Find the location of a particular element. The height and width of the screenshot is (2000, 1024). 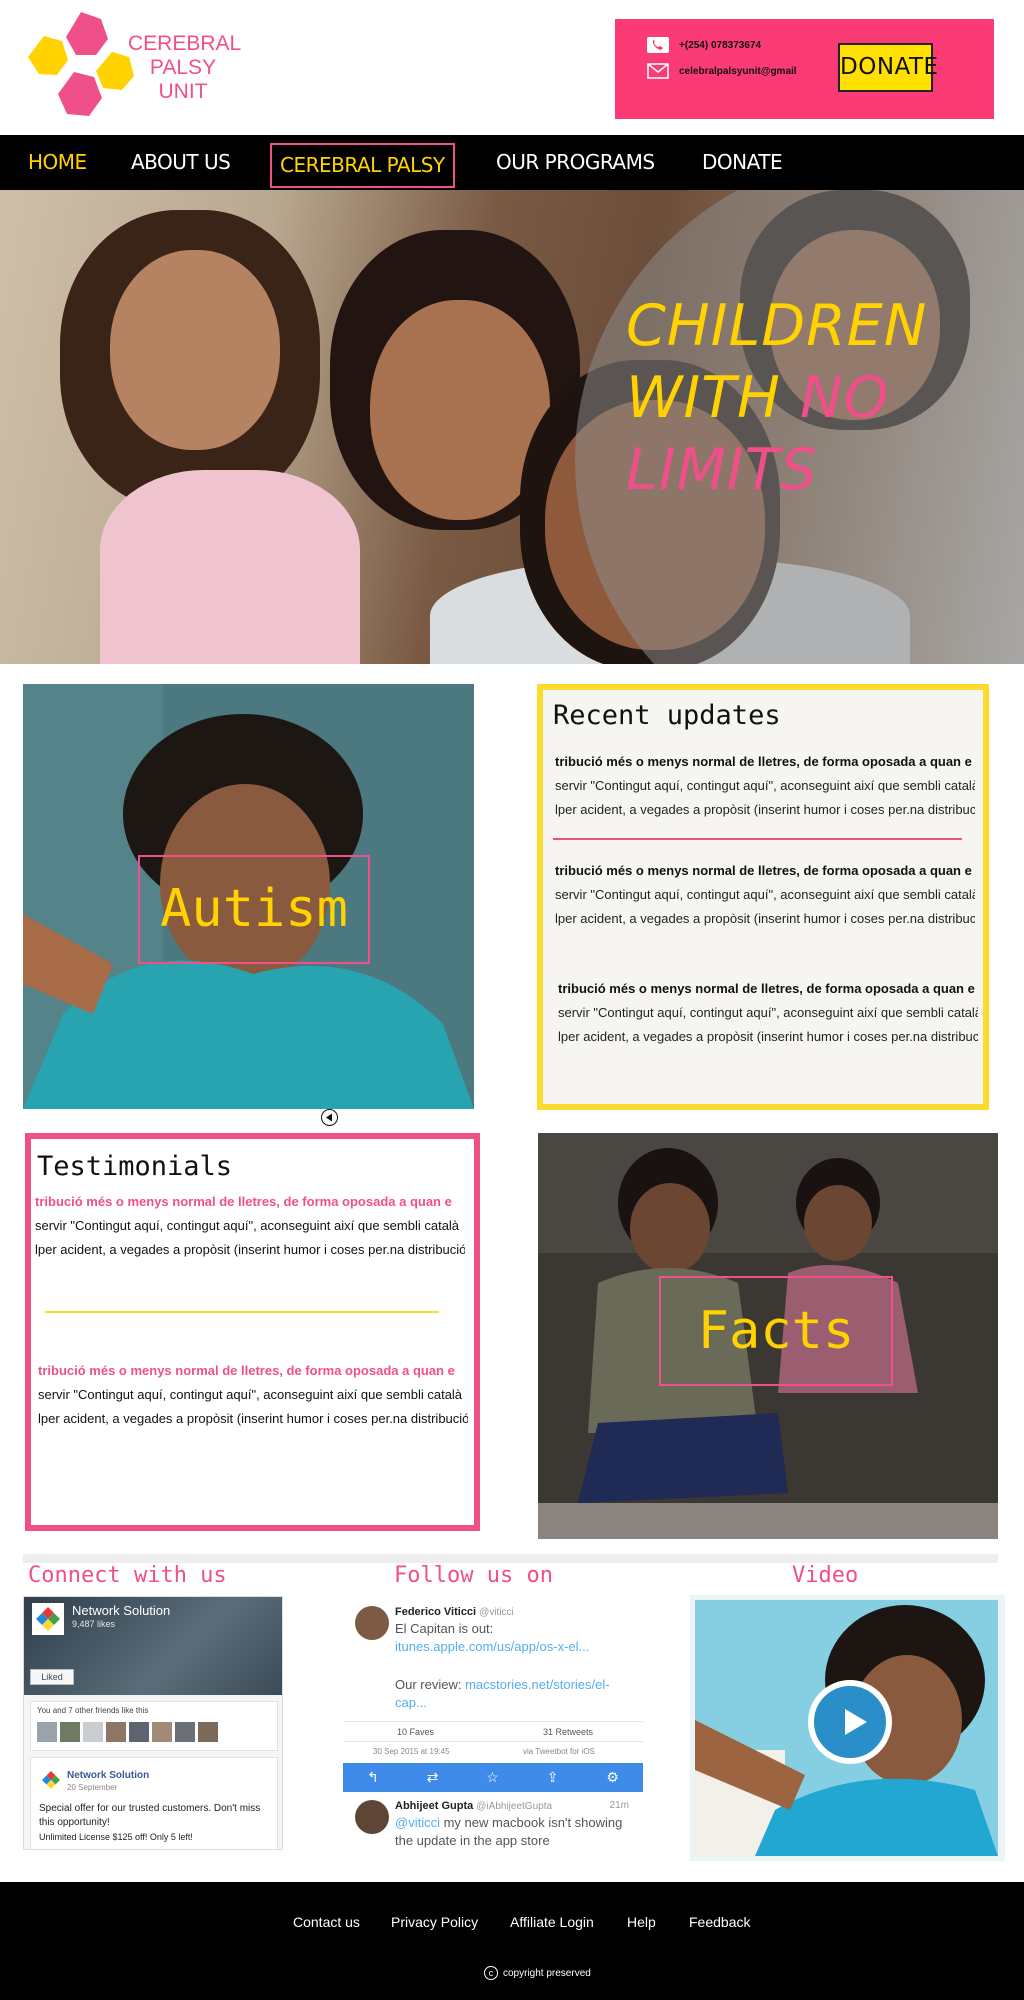

nav-item-home: HOME is located at coordinates (57, 162).